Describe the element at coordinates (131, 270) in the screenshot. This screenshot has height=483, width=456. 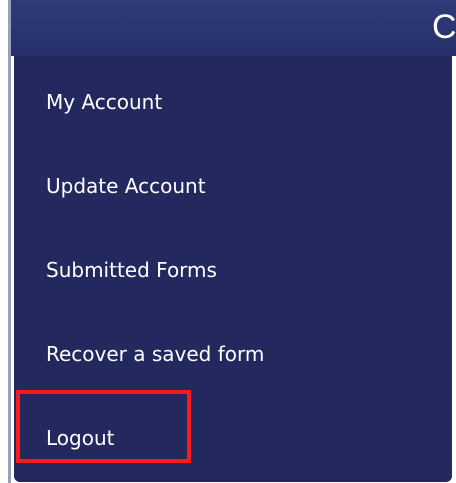
I see `menu-item-submitted-forms: Submitted Forms` at that location.